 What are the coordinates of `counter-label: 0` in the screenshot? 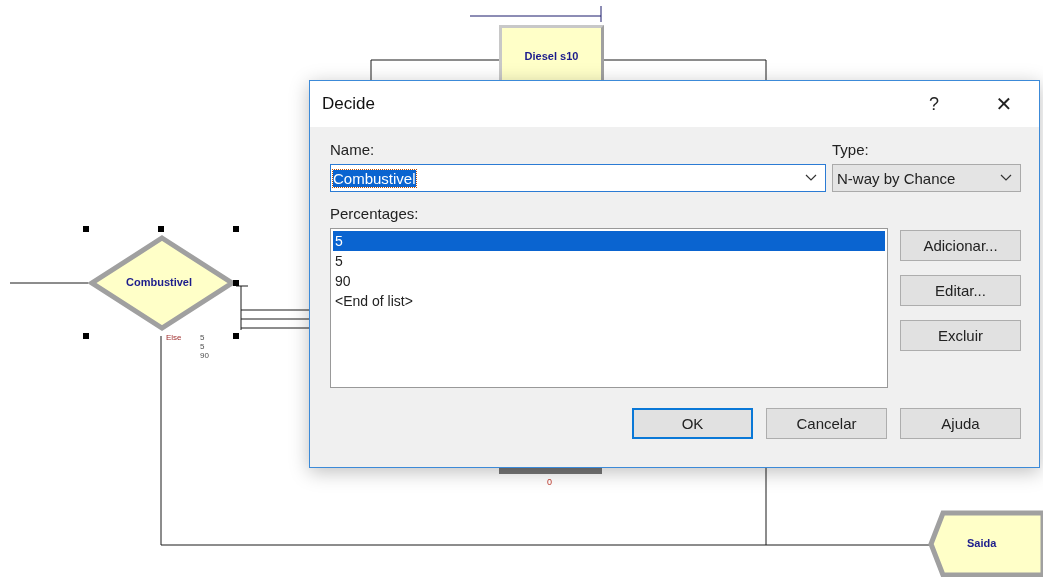 It's located at (549, 482).